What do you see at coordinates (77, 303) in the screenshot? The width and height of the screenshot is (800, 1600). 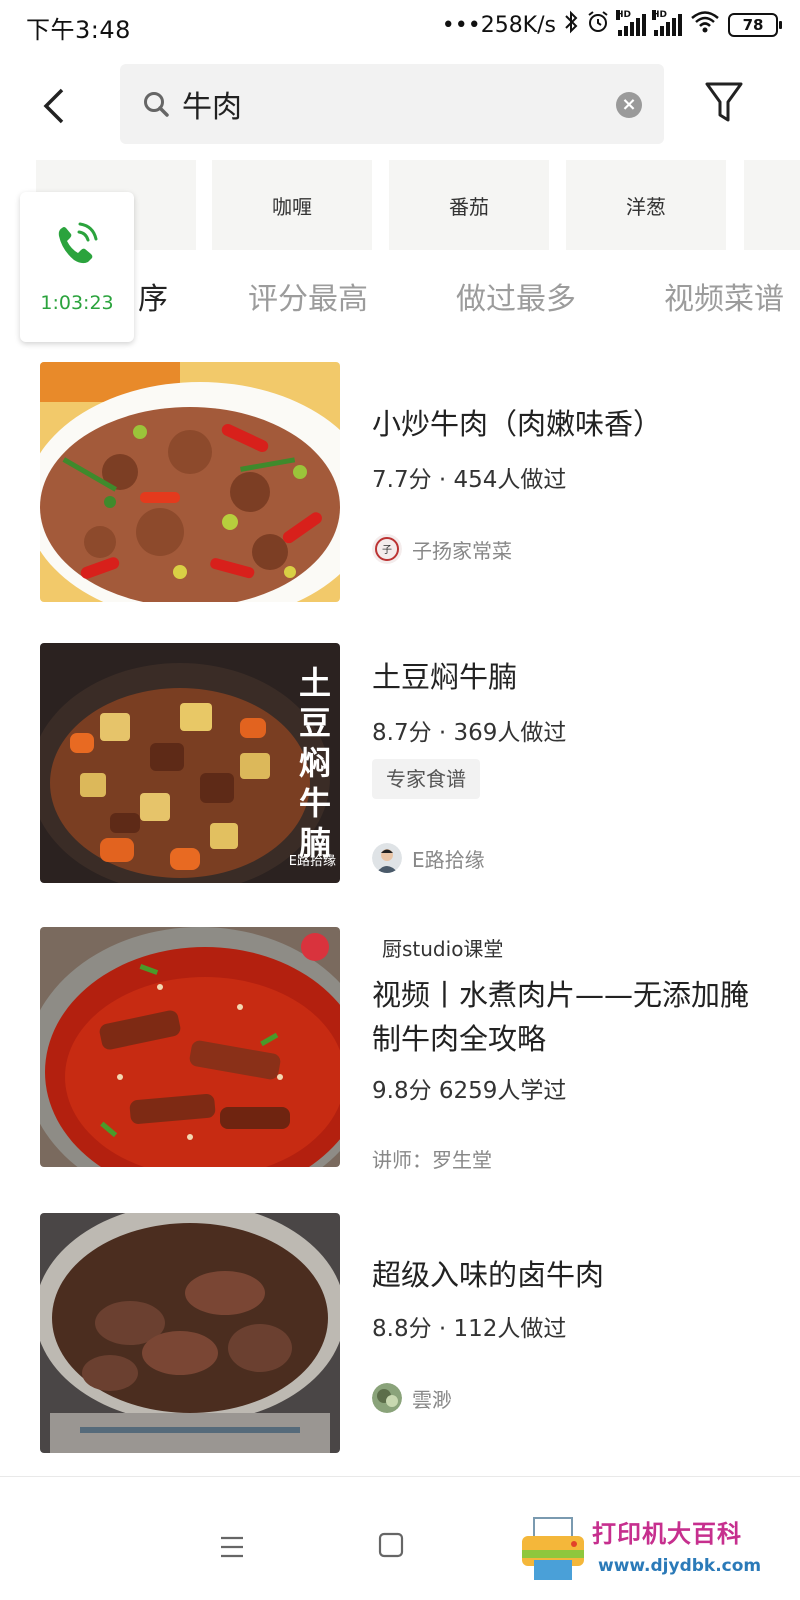 I see `call-duration: 1:03:23` at bounding box center [77, 303].